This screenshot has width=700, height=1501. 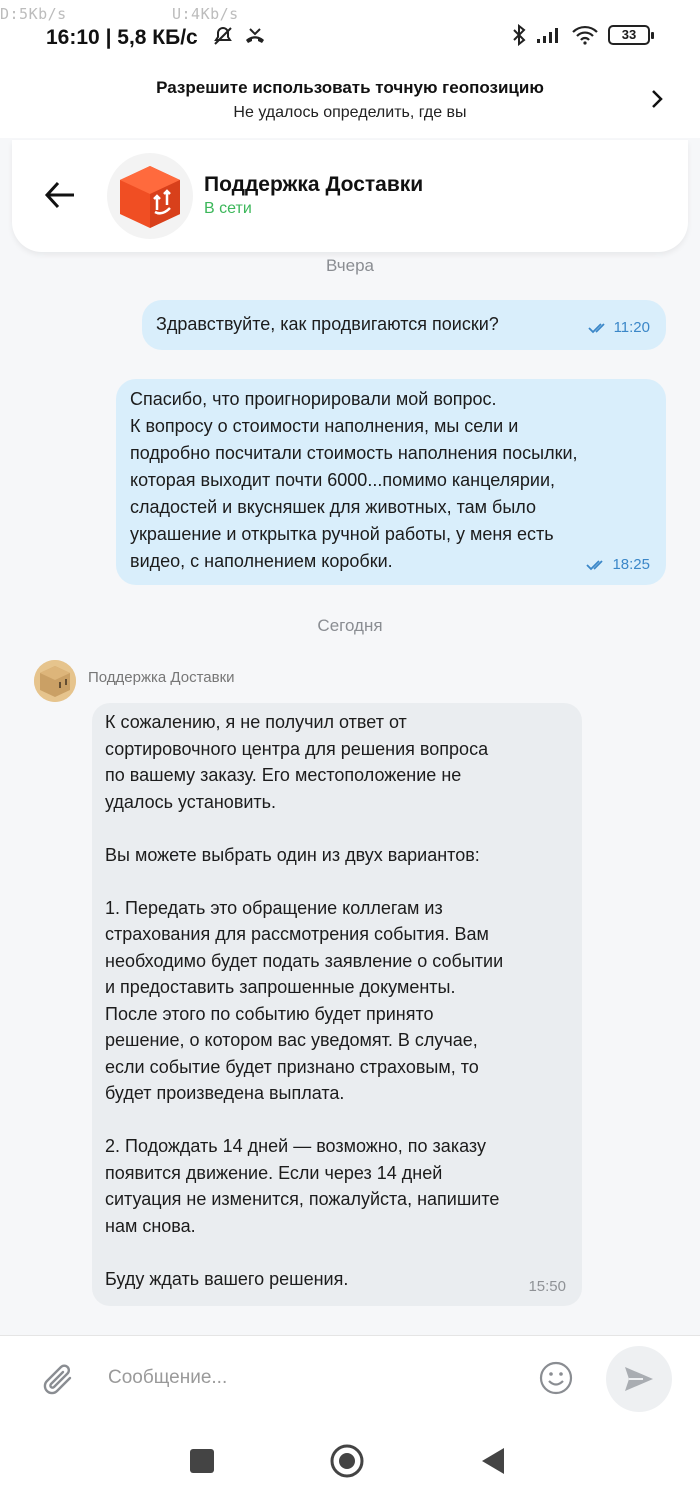 I want to click on chat-header: Поддержка Доставки В сети, so click(x=350, y=196).